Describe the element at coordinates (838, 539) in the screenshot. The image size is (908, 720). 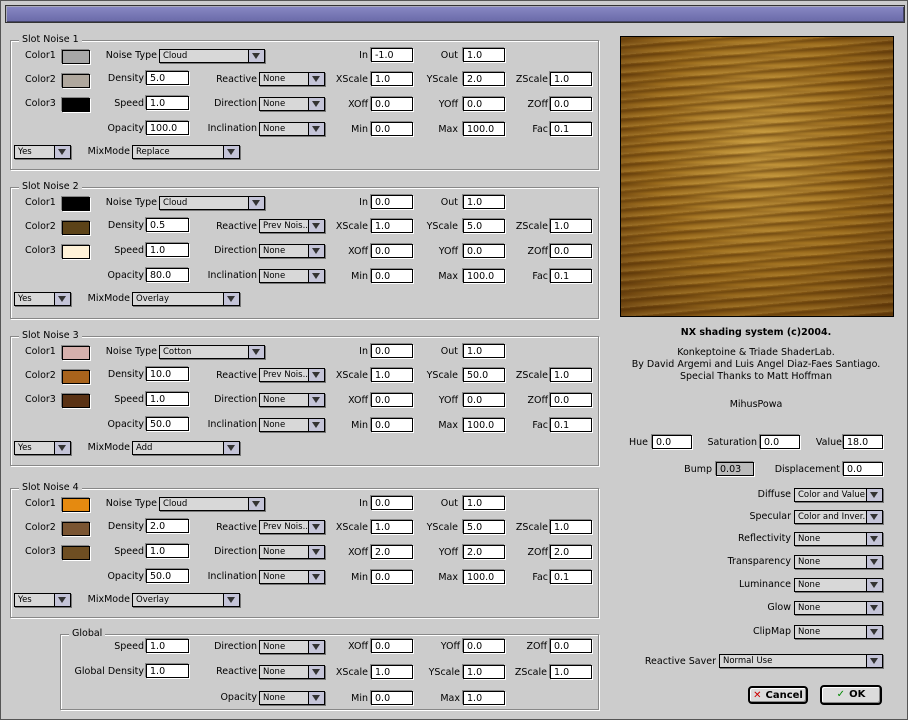
I see `channel-reflectivity-popup: None` at that location.